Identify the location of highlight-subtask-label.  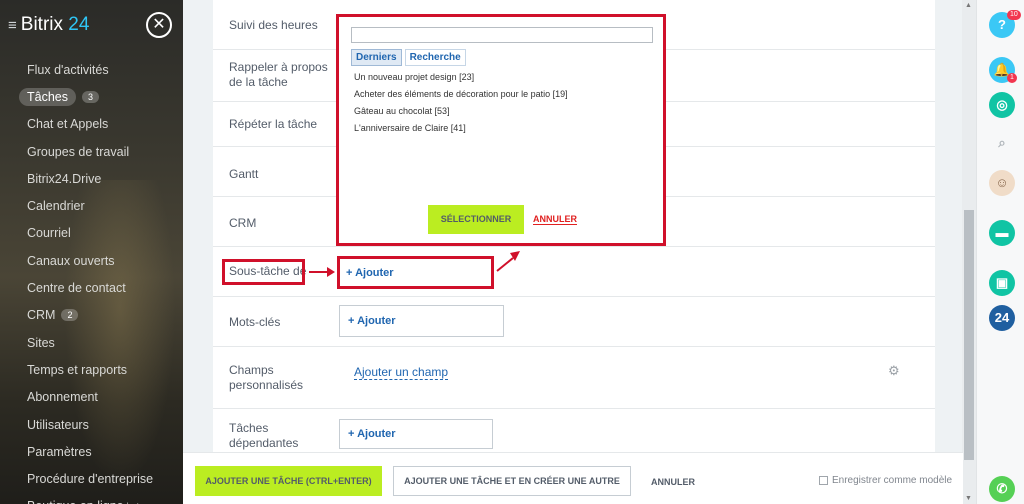
(263, 272).